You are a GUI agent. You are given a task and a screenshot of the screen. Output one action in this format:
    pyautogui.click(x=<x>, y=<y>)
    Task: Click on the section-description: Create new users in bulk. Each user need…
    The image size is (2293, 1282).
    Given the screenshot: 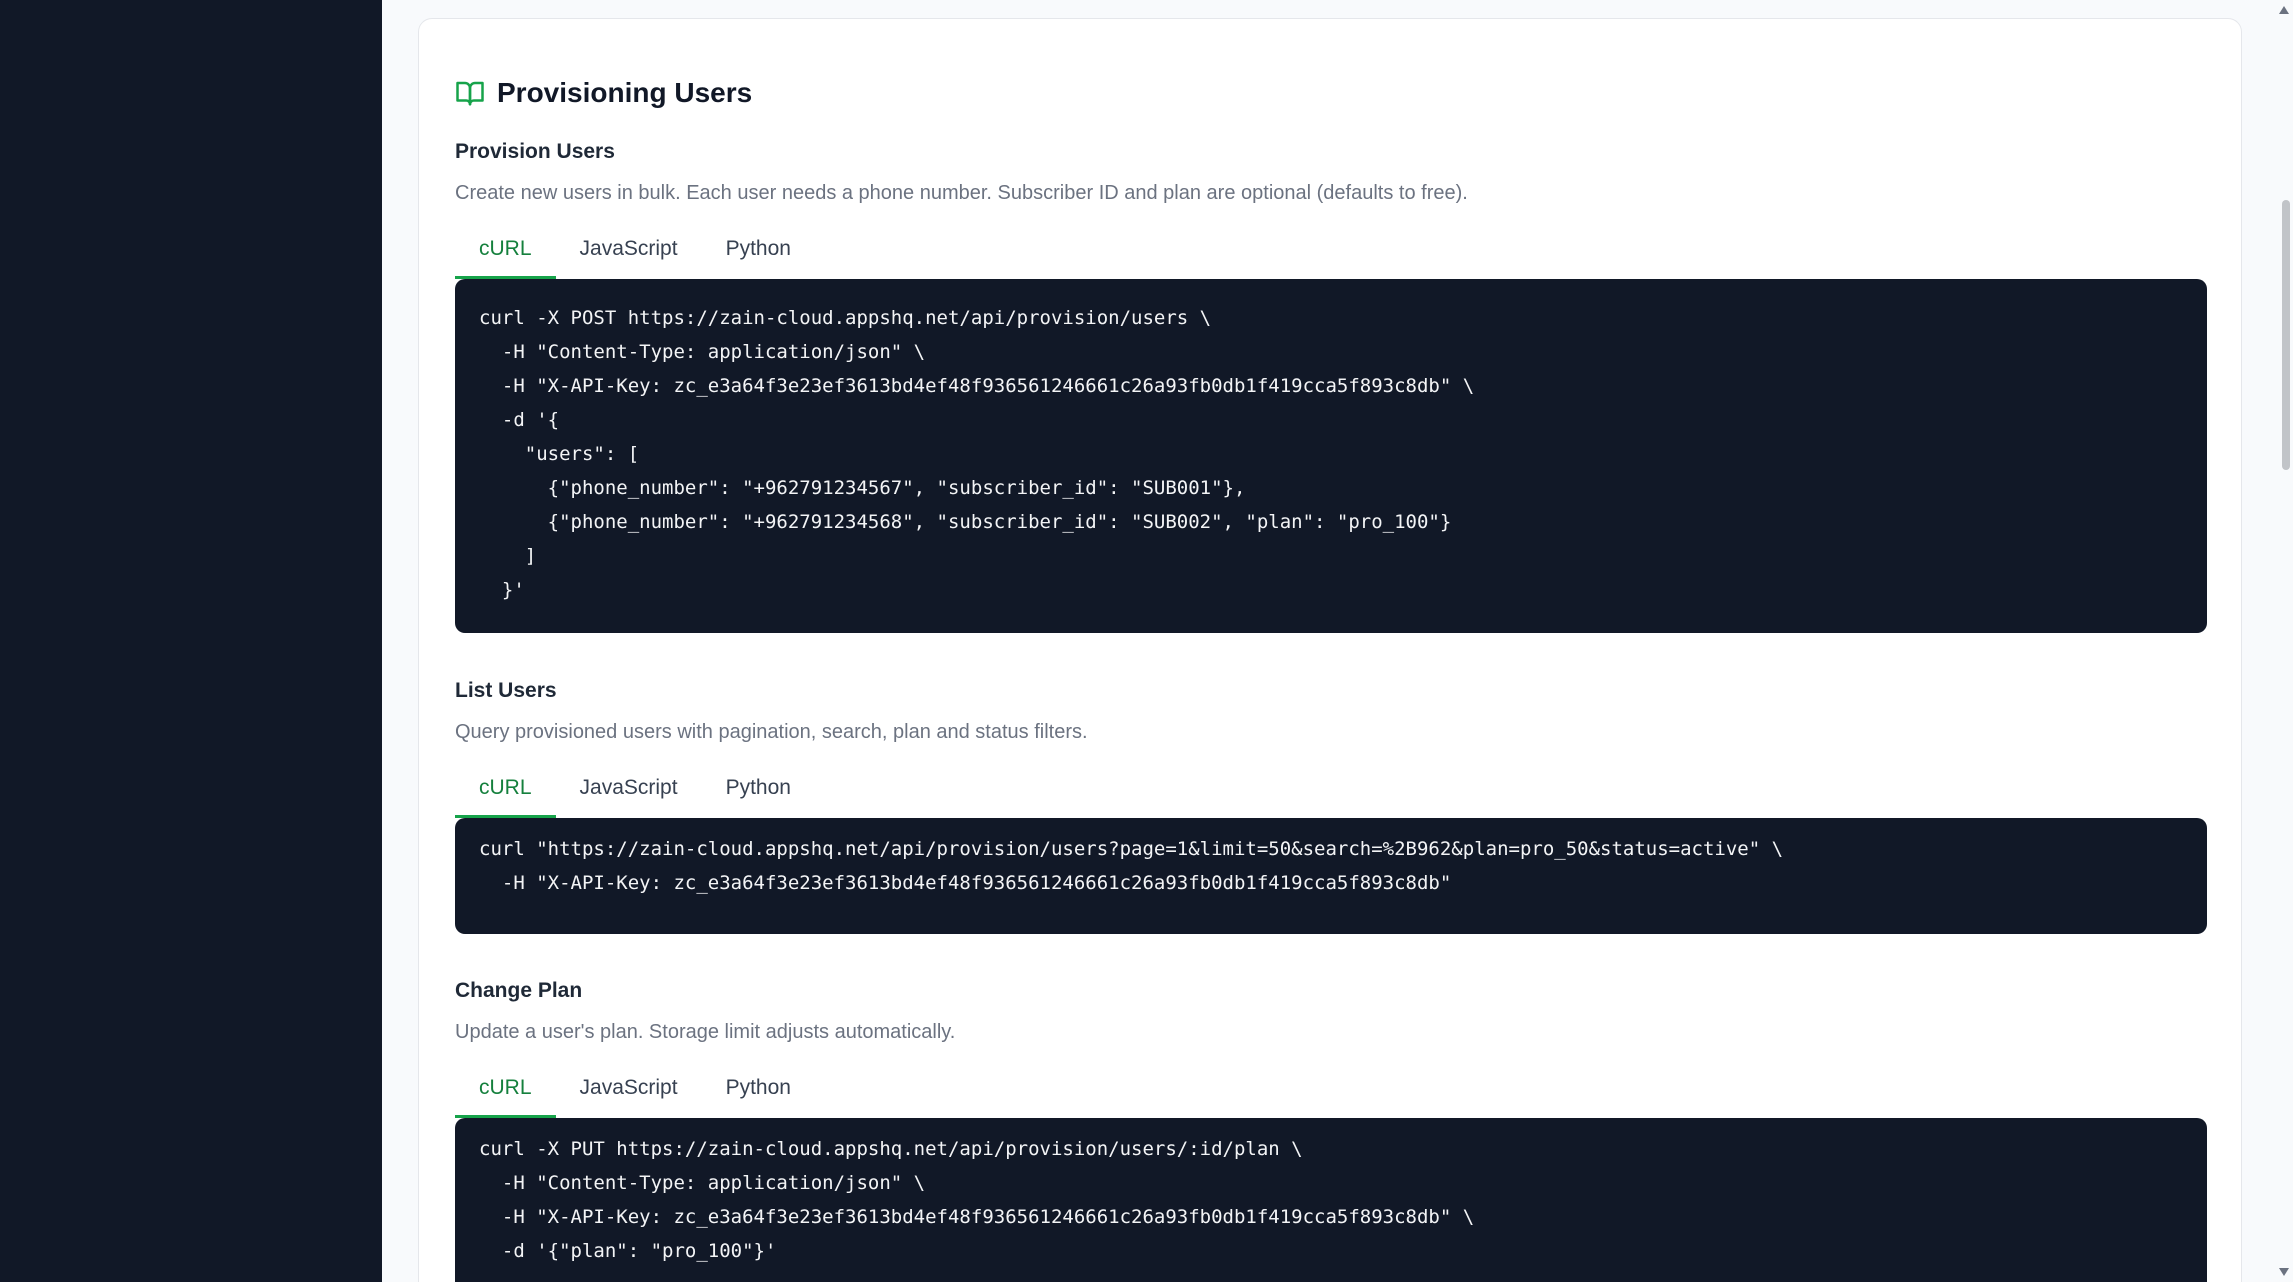 What is the action you would take?
    pyautogui.click(x=961, y=193)
    